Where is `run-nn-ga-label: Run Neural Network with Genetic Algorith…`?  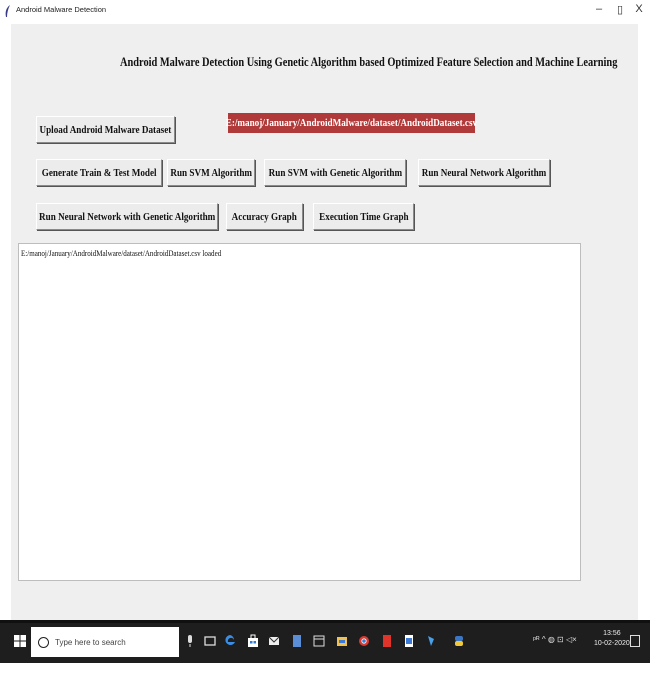 run-nn-ga-label: Run Neural Network with Genetic Algorith… is located at coordinates (127, 216).